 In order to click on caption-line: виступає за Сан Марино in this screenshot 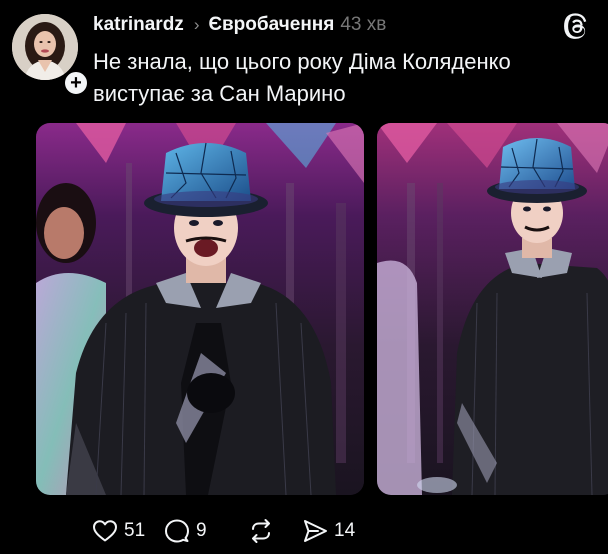, I will do `click(219, 93)`.